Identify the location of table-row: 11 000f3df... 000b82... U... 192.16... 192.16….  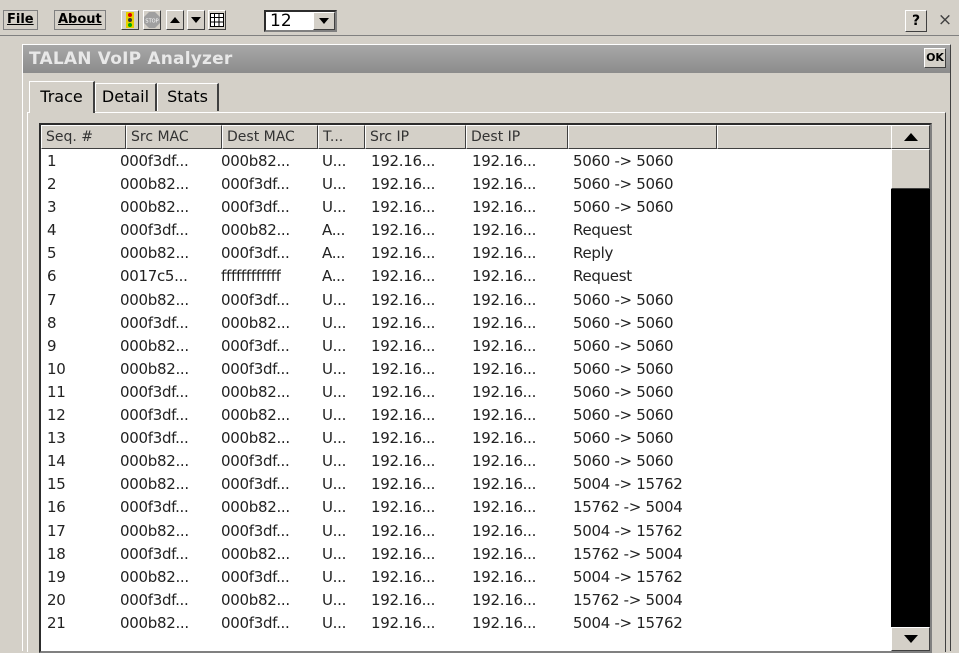
(466, 392).